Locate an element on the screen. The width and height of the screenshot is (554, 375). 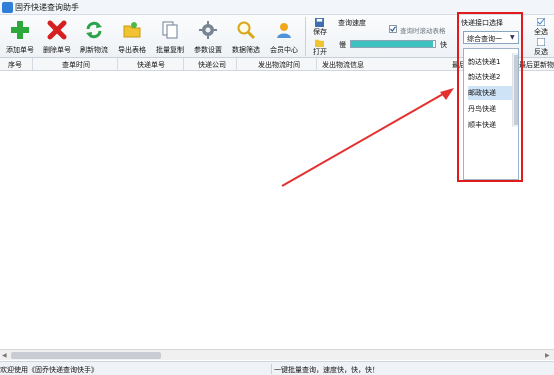
select-all-icon is located at coordinates (541, 22).